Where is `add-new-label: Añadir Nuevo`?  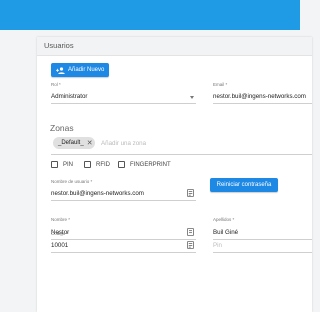 add-new-label: Añadir Nuevo is located at coordinates (86, 70).